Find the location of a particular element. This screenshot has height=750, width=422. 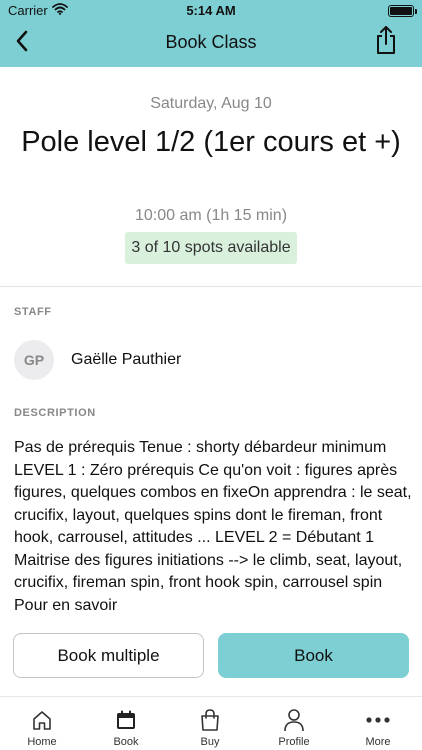

more-icon is located at coordinates (378, 720).